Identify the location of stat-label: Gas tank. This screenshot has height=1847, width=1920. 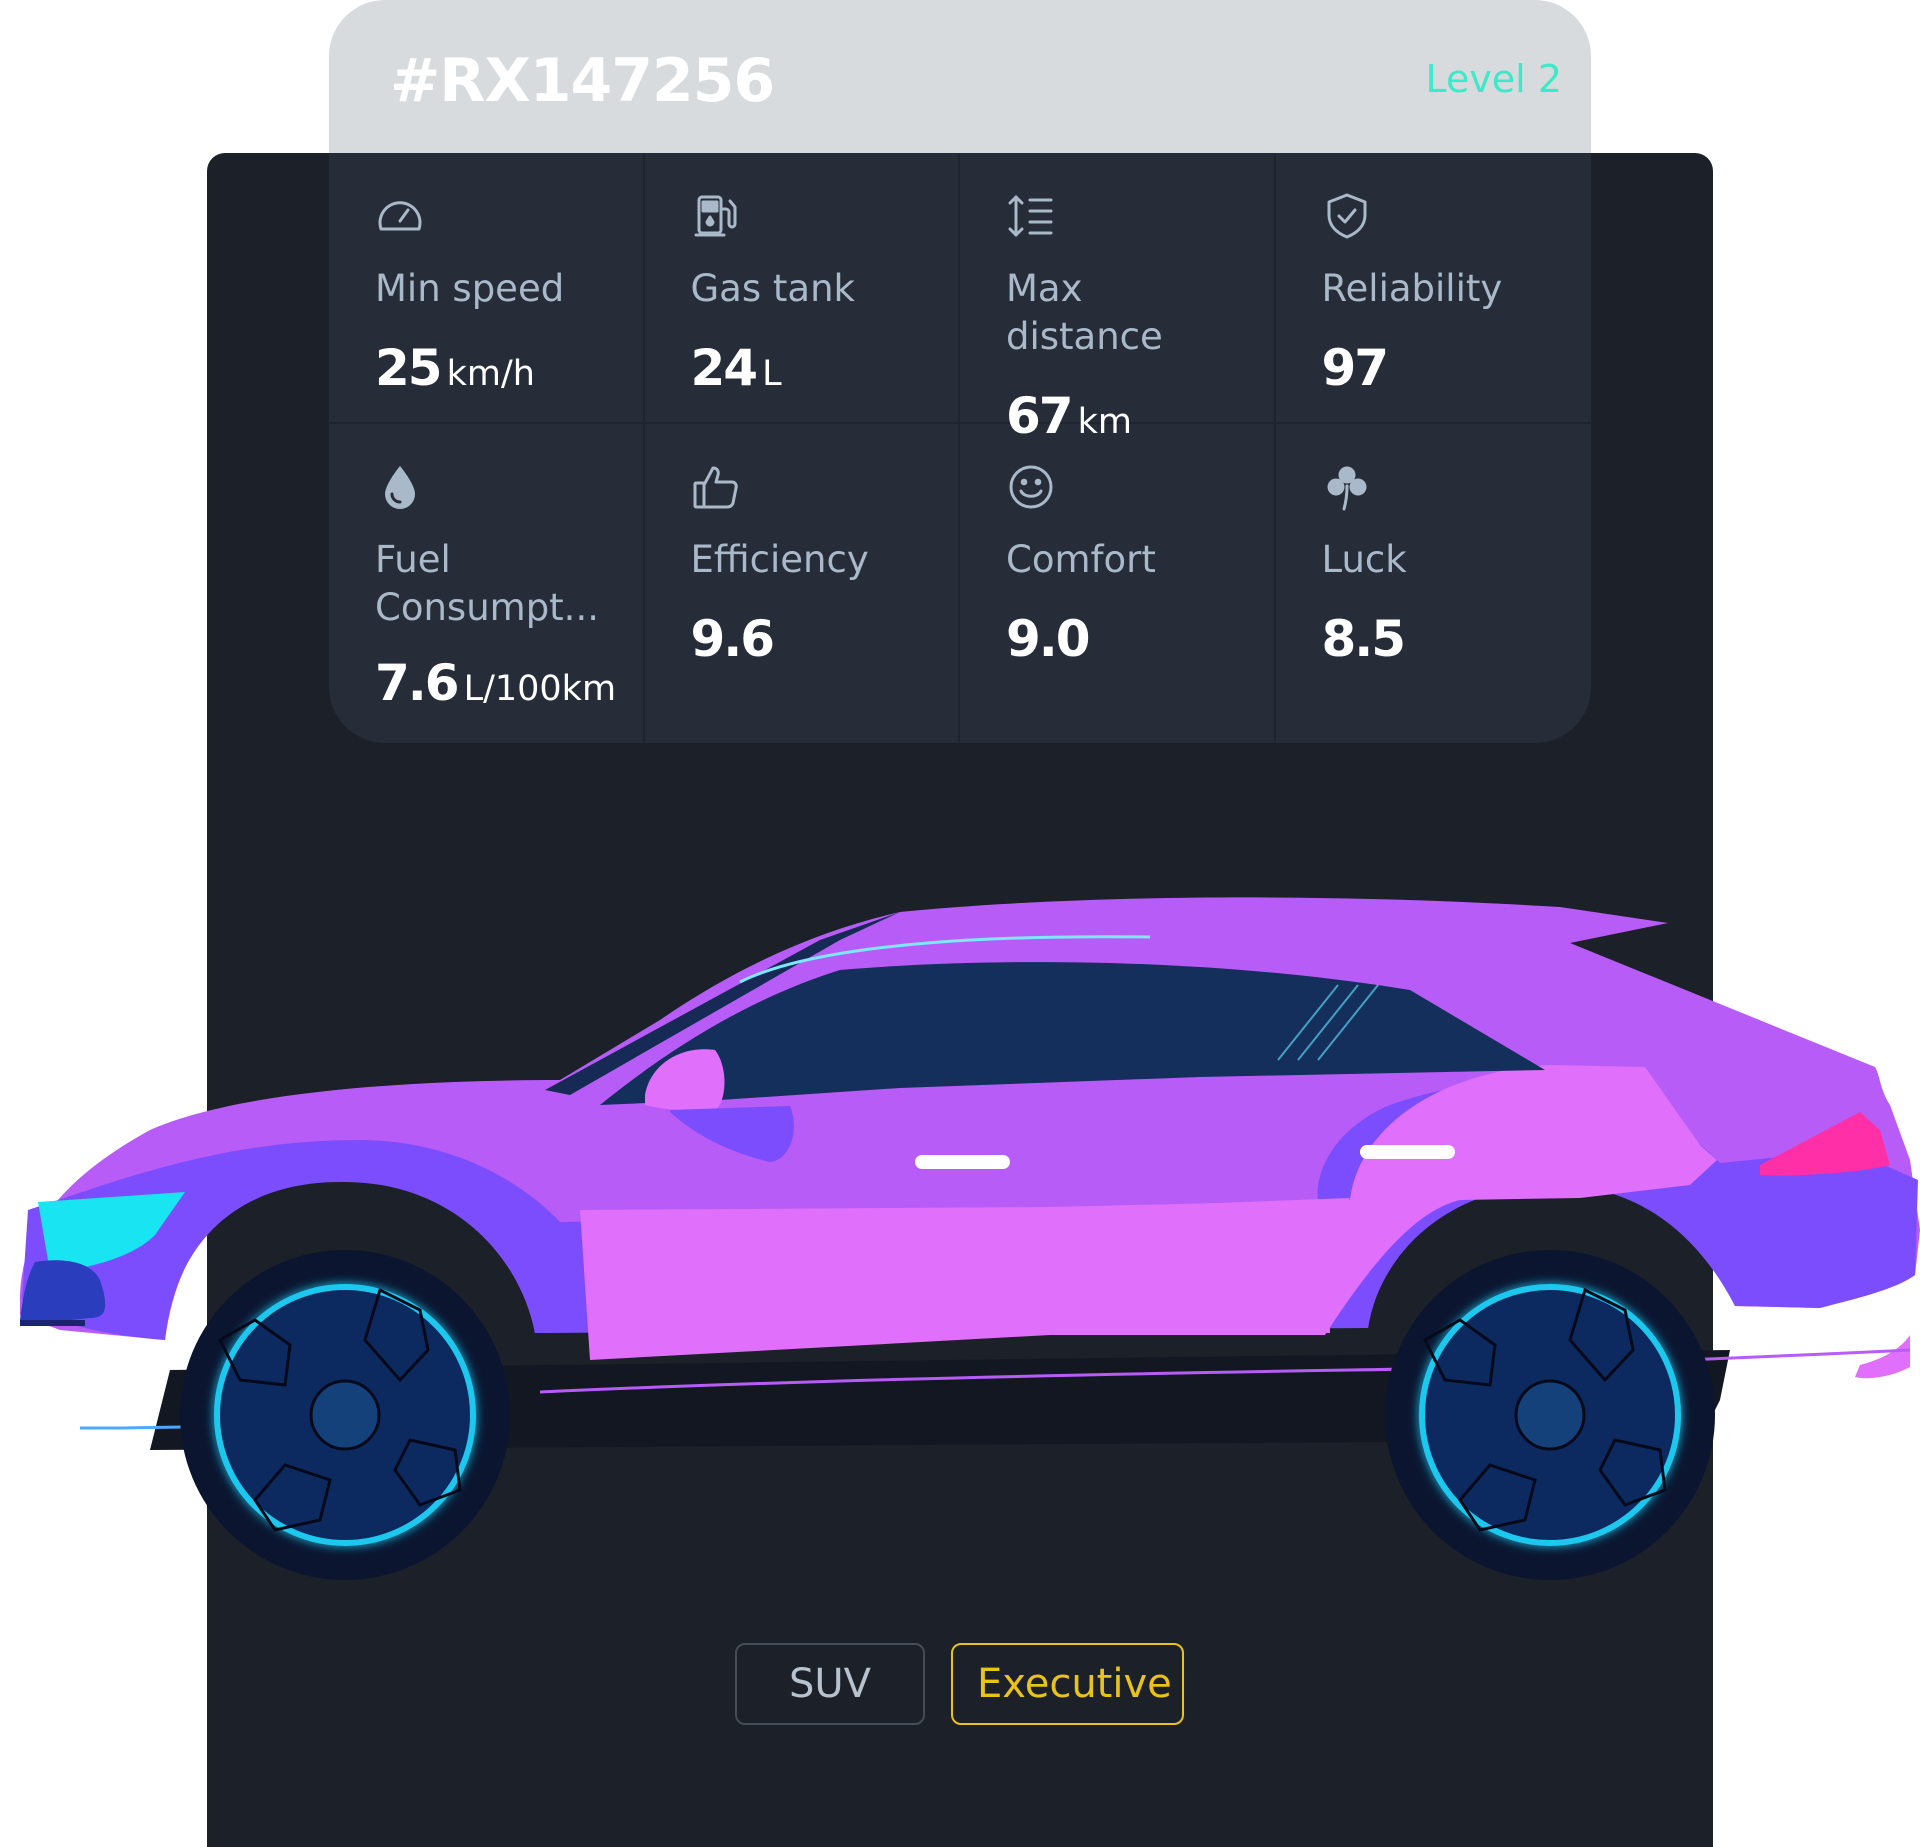
(772, 288).